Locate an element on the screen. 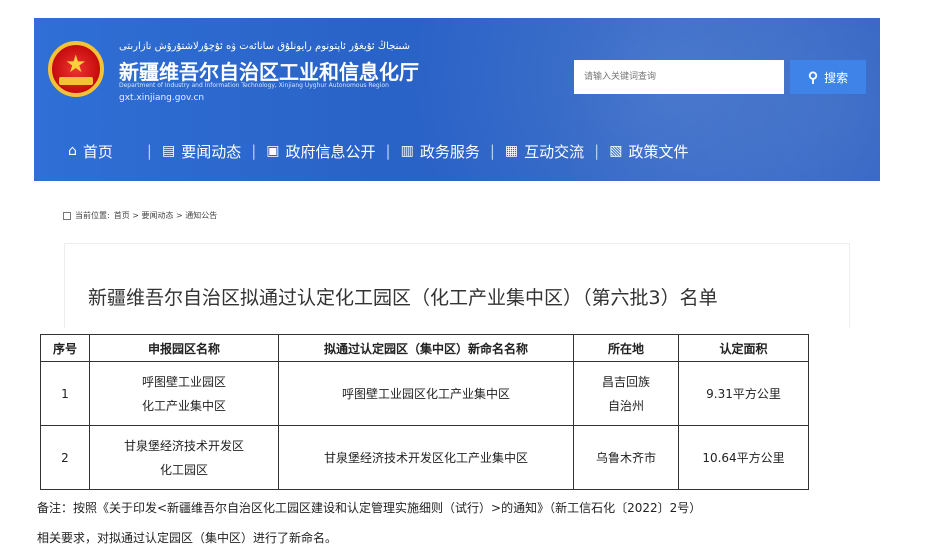 Image resolution: width=931 pixels, height=555 pixels. cell-line: 呼图壁工业园区 is located at coordinates (183, 381).